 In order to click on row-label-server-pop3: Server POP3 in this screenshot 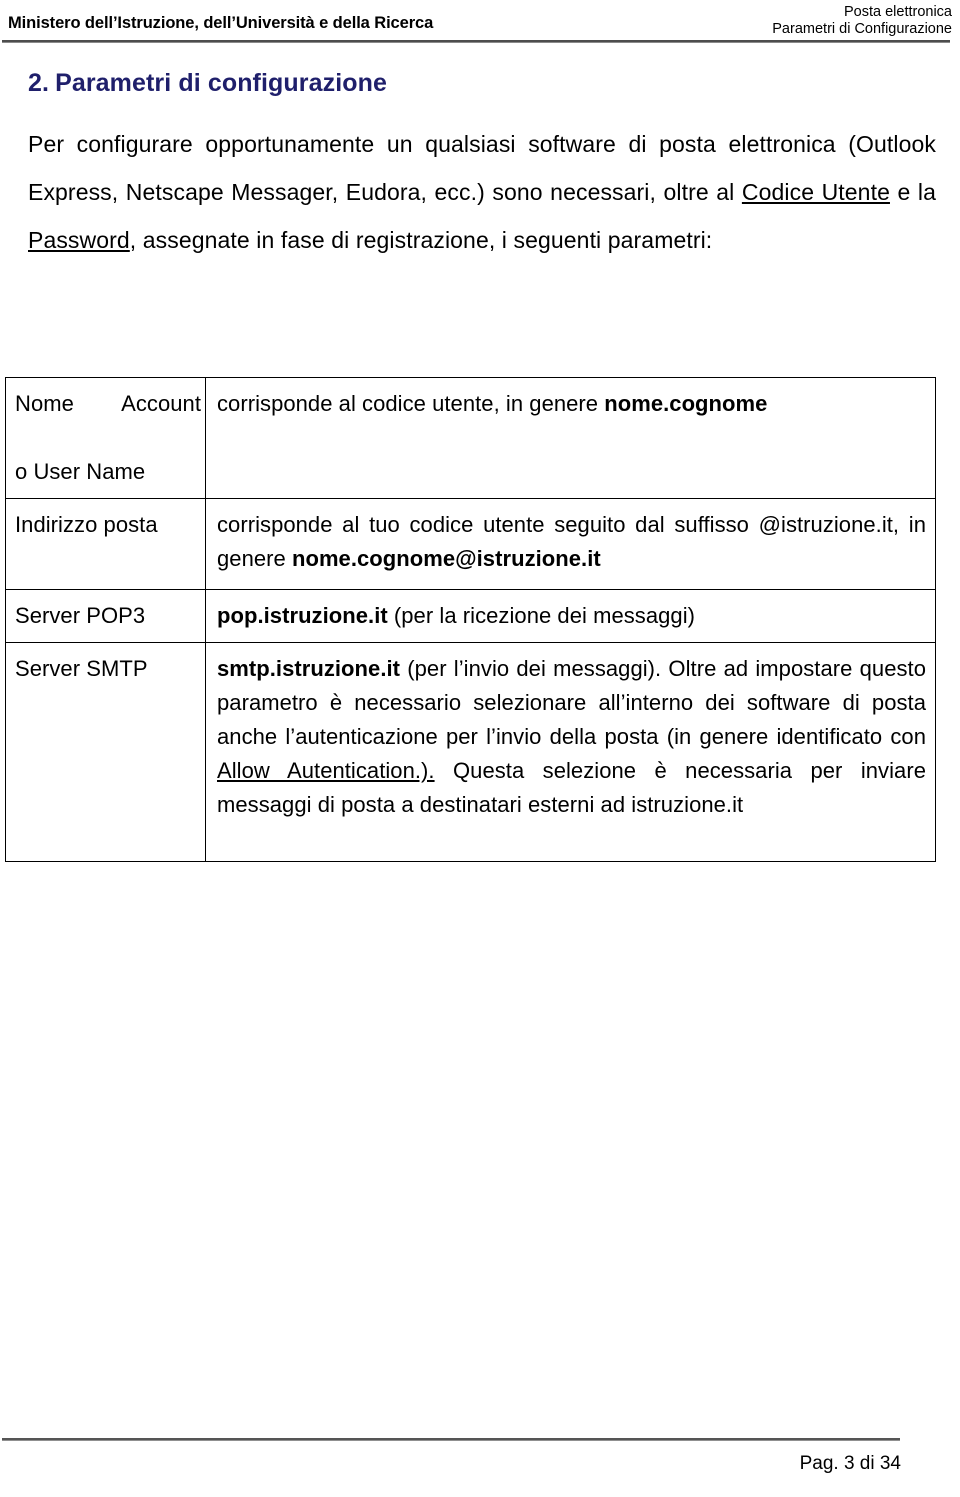, I will do `click(105, 616)`.